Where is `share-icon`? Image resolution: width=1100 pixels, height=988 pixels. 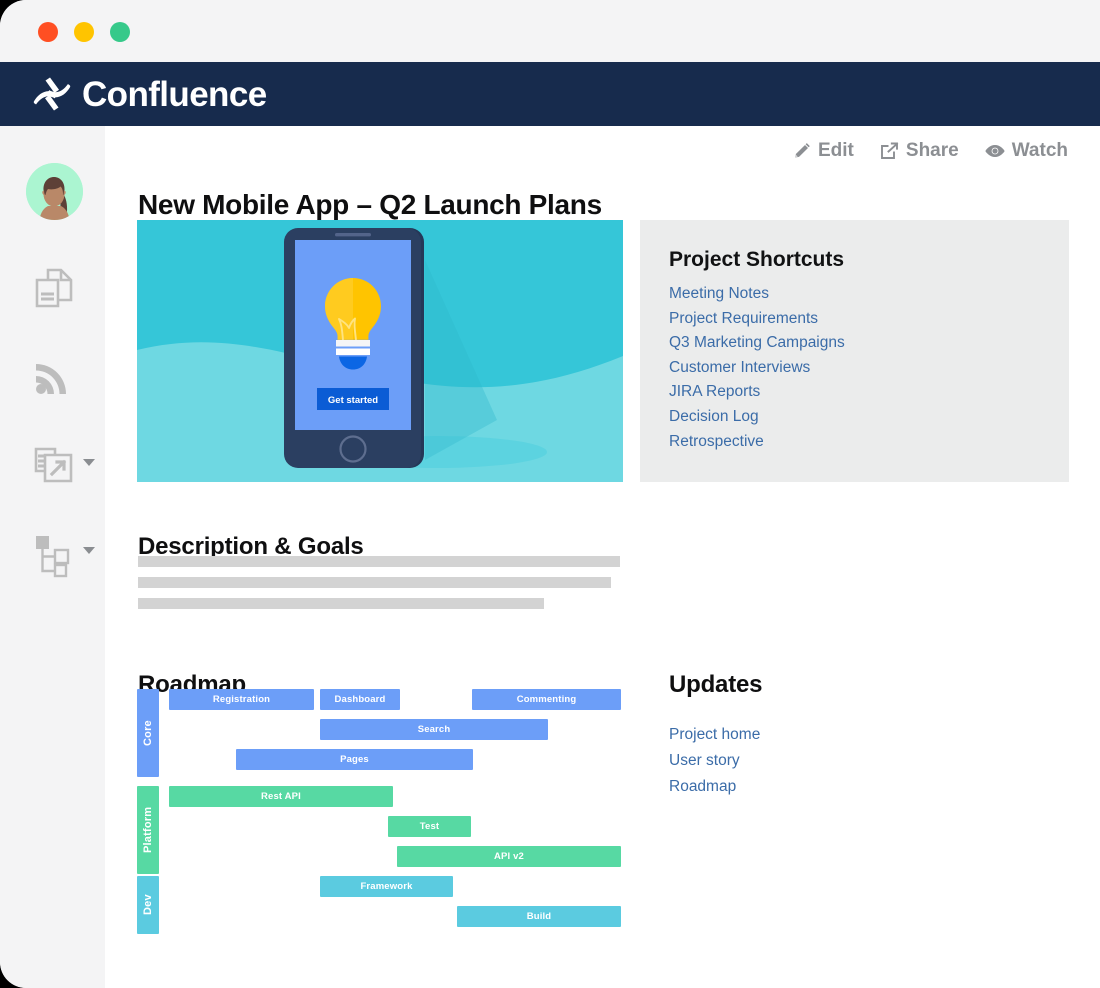
share-icon is located at coordinates (889, 151).